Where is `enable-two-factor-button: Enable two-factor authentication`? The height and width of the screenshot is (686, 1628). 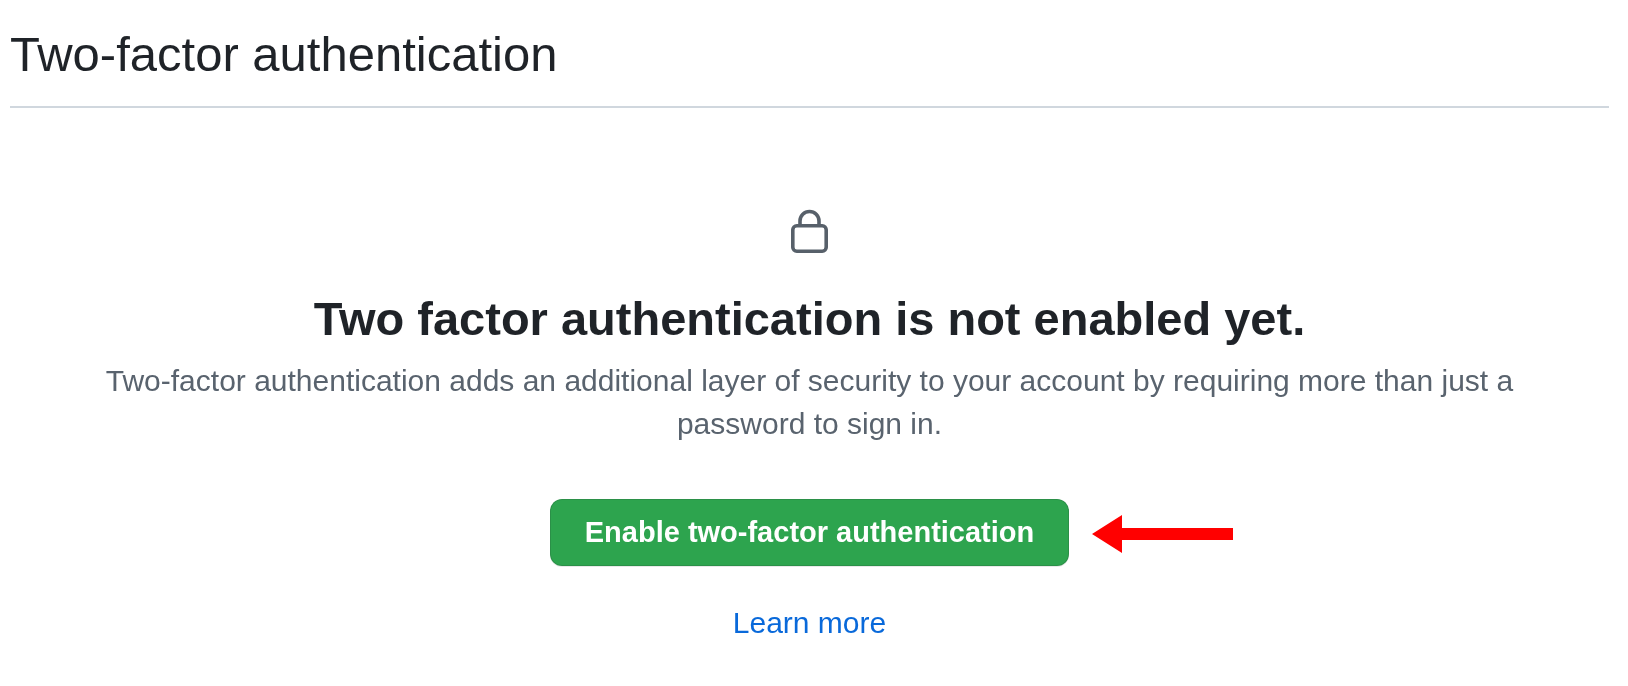 enable-two-factor-button: Enable two-factor authentication is located at coordinates (809, 533).